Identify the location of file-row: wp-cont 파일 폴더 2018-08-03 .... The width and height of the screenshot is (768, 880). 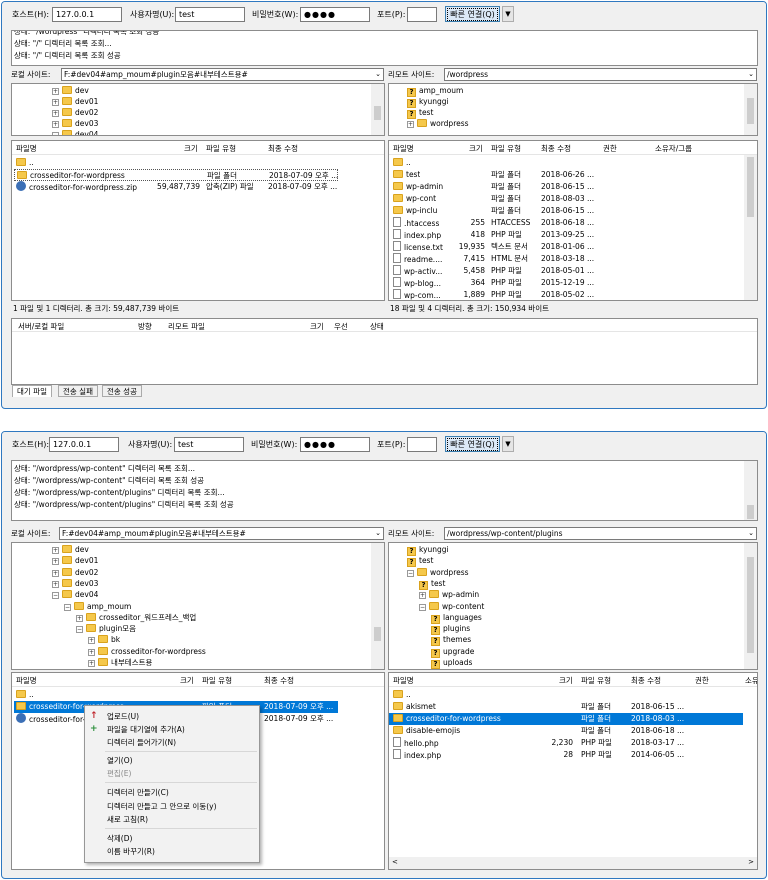
(566, 199).